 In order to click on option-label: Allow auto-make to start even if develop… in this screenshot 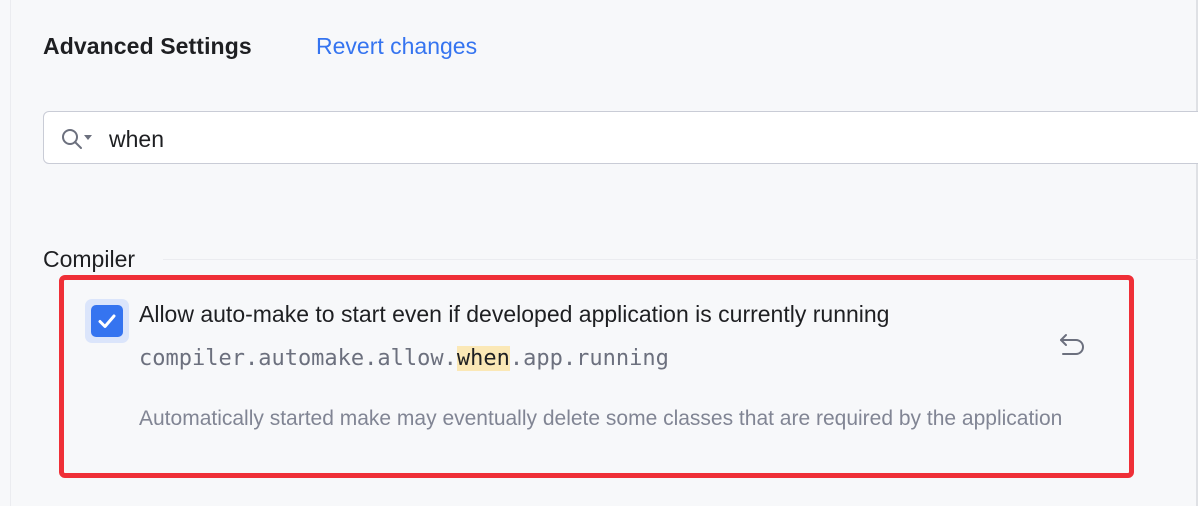, I will do `click(514, 314)`.